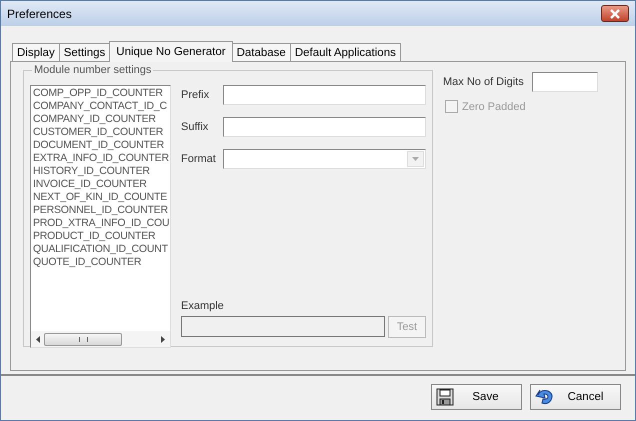 Image resolution: width=636 pixels, height=421 pixels. Describe the element at coordinates (84, 52) in the screenshot. I see `tab: Settings` at that location.